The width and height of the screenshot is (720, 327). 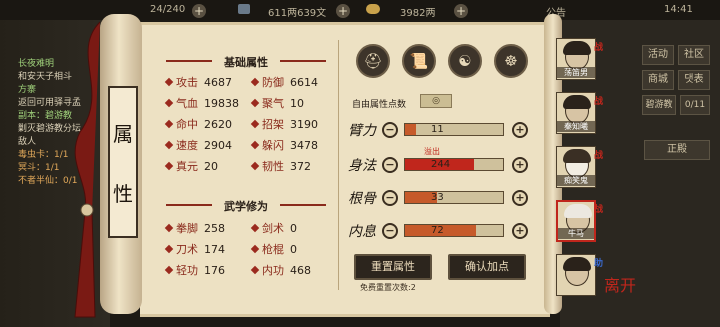 What do you see at coordinates (454, 230) in the screenshot?
I see `attr-bar: 72` at bounding box center [454, 230].